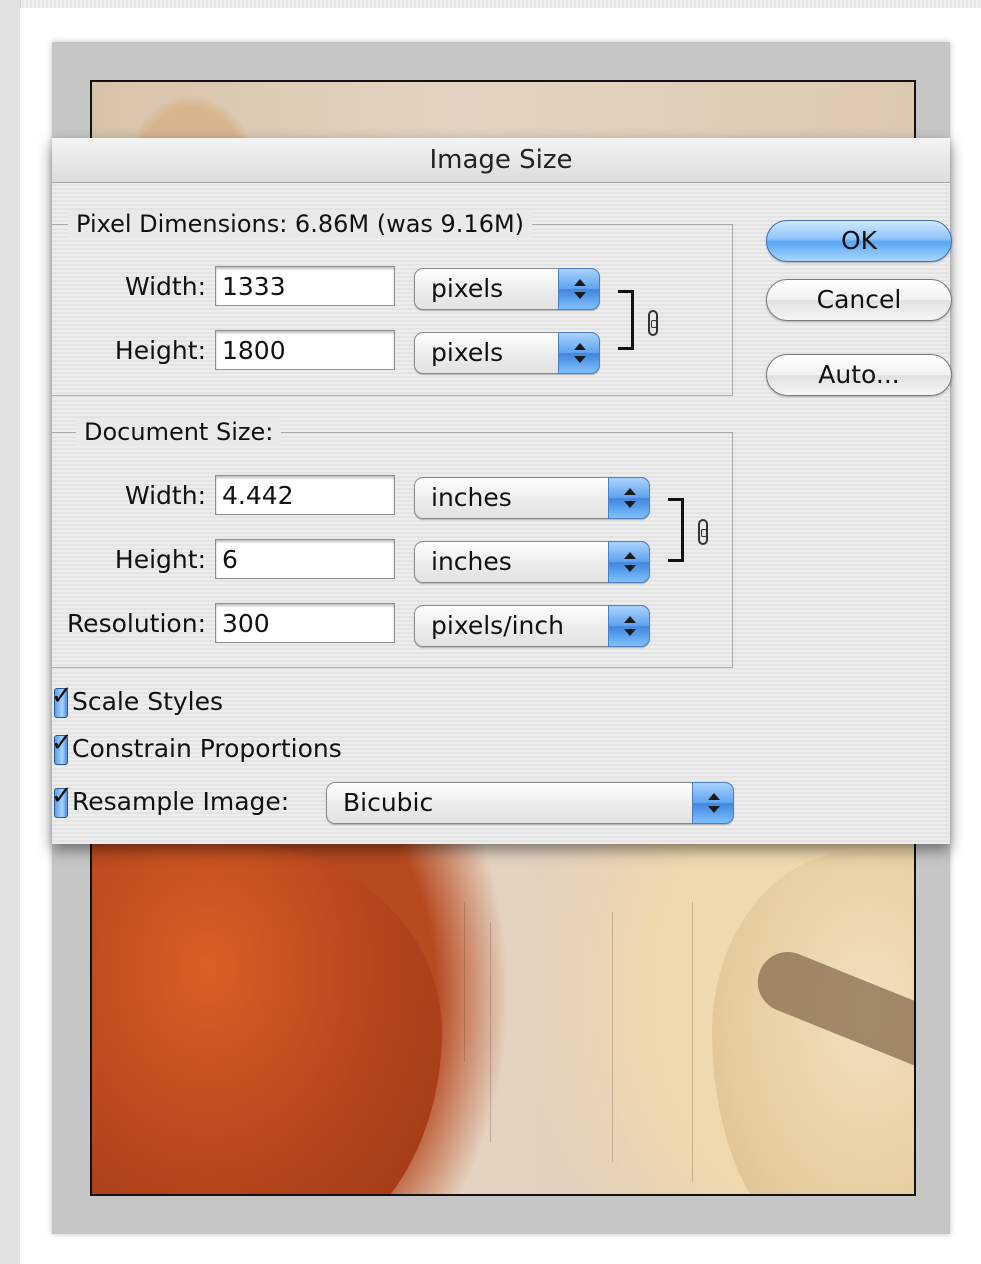  Describe the element at coordinates (859, 300) in the screenshot. I see `cancel-button: Cancel` at that location.